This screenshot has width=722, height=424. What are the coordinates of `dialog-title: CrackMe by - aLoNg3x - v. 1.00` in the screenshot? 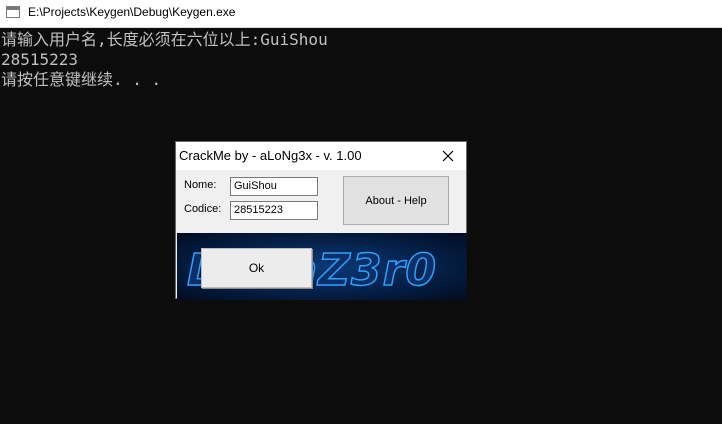 It's located at (270, 155).